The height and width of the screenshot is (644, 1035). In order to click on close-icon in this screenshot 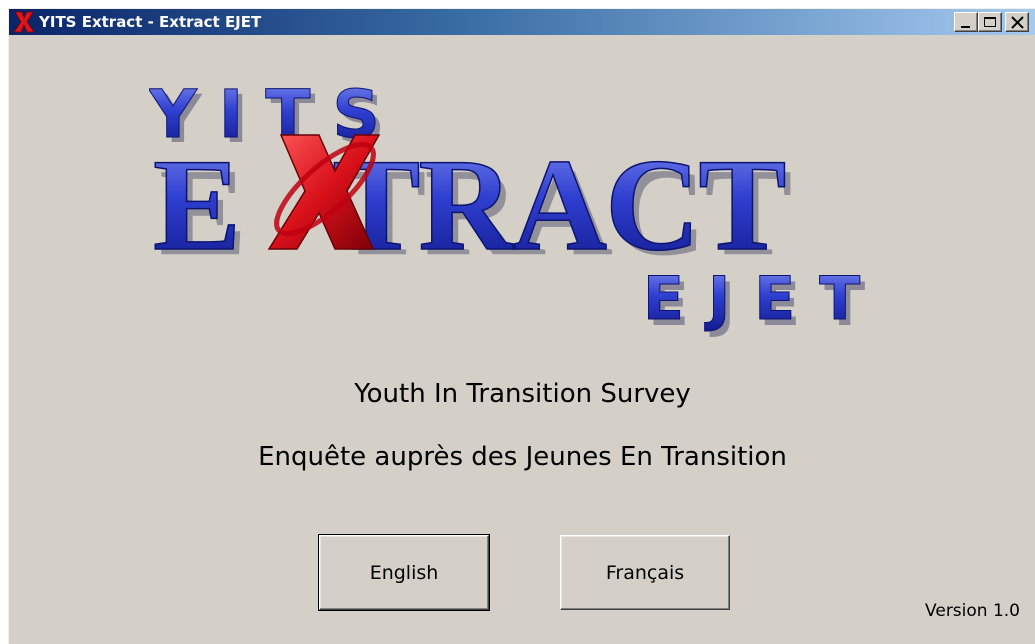, I will do `click(1017, 22)`.